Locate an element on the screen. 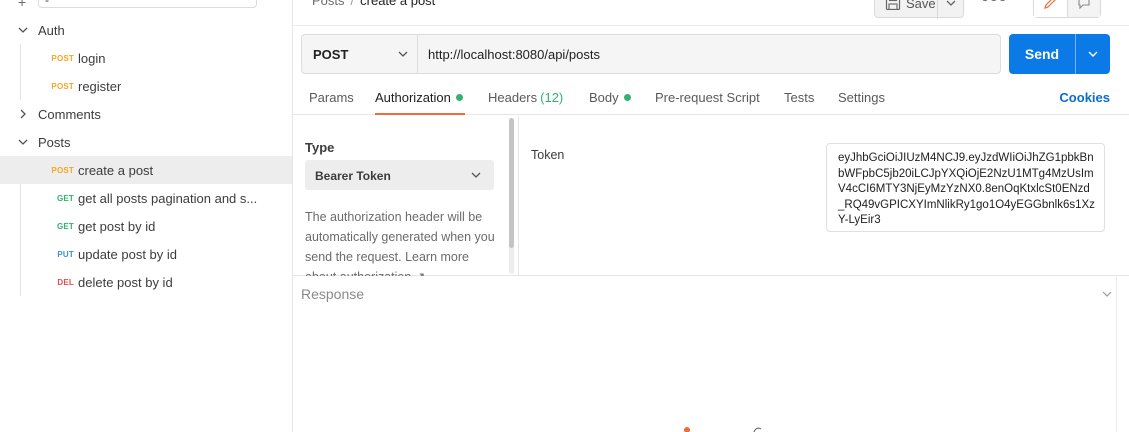 This screenshot has height=432, width=1129. request-label: login is located at coordinates (92, 58).